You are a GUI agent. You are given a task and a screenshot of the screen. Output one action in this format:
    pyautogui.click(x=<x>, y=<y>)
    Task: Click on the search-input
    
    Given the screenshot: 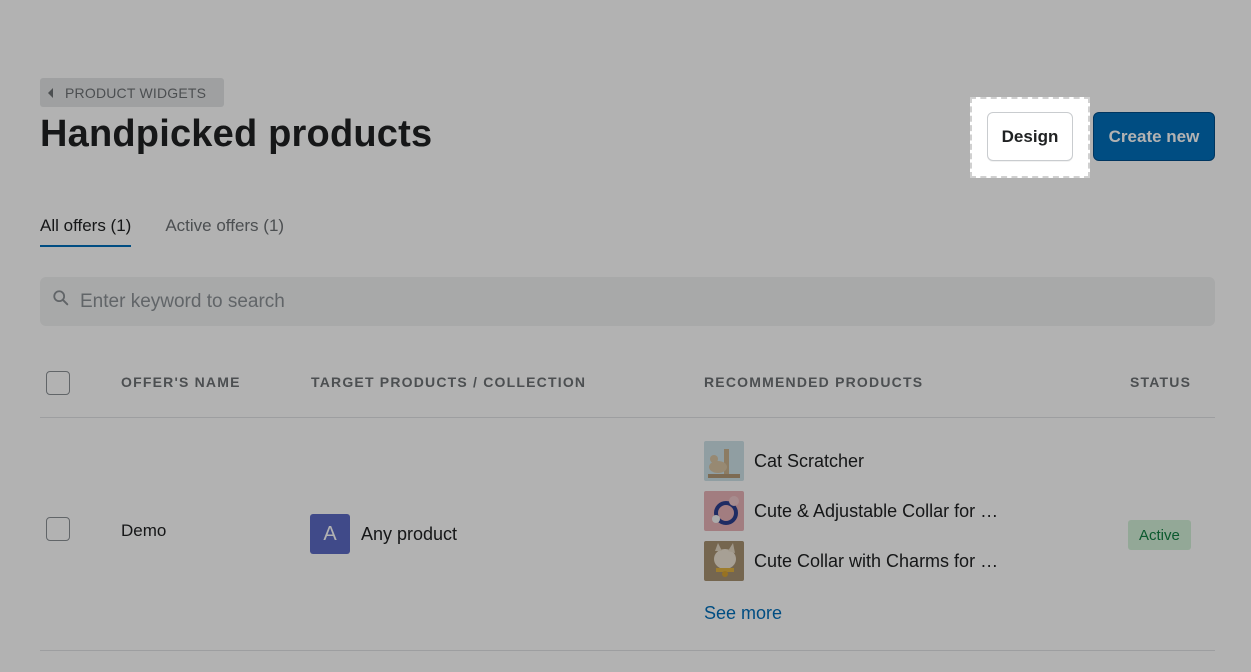 What is the action you would take?
    pyautogui.click(x=630, y=301)
    